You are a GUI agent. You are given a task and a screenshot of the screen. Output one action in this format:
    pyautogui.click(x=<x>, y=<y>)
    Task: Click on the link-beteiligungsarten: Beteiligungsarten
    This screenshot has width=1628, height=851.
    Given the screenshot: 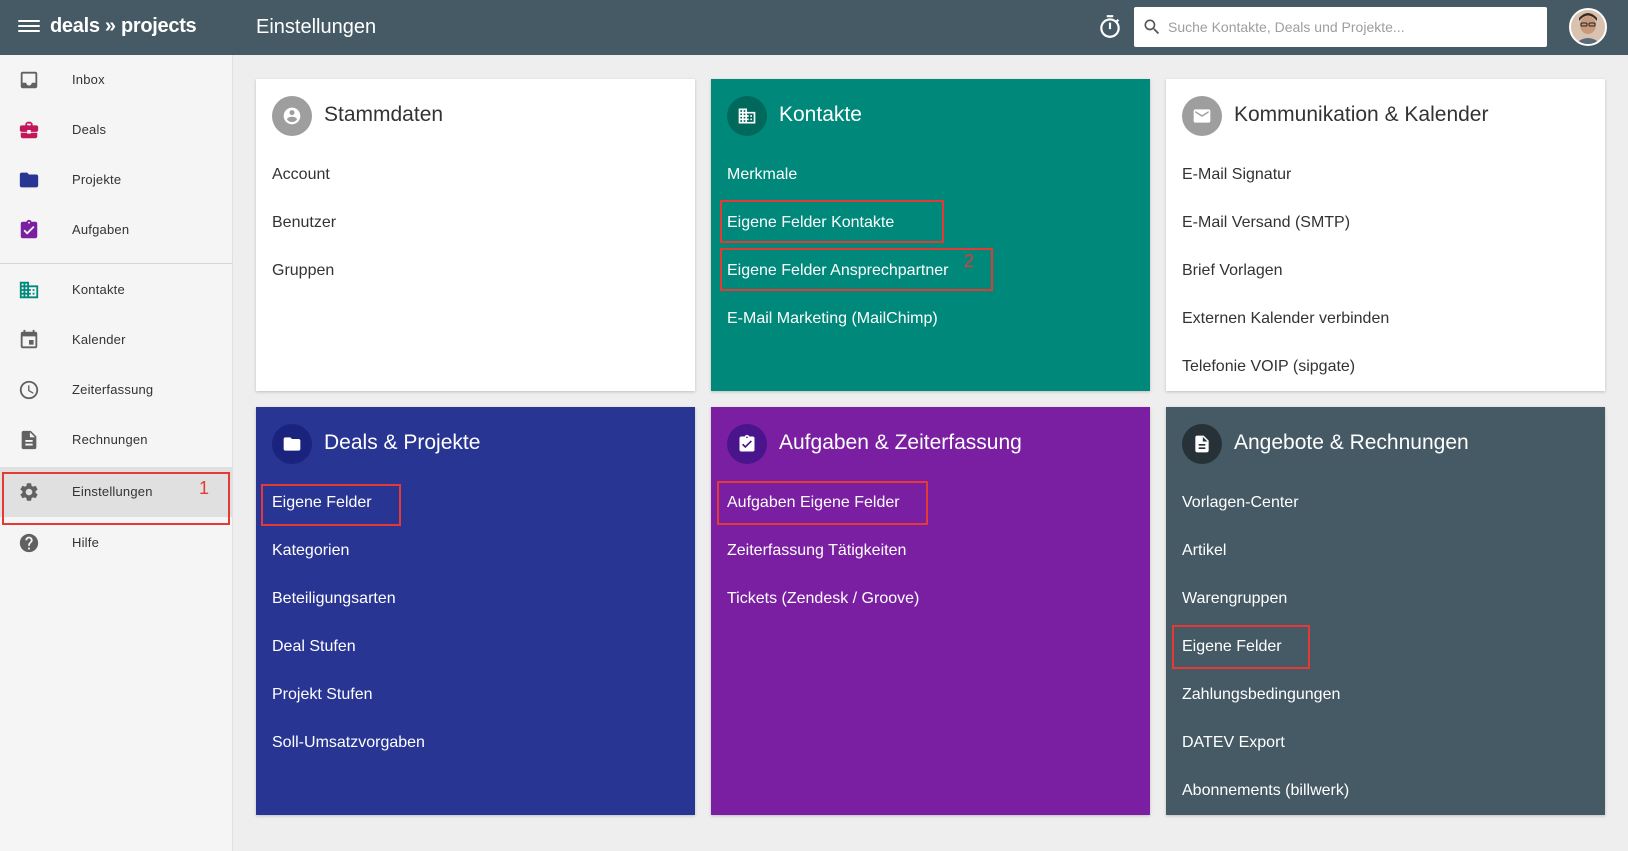 What is the action you would take?
    pyautogui.click(x=334, y=599)
    